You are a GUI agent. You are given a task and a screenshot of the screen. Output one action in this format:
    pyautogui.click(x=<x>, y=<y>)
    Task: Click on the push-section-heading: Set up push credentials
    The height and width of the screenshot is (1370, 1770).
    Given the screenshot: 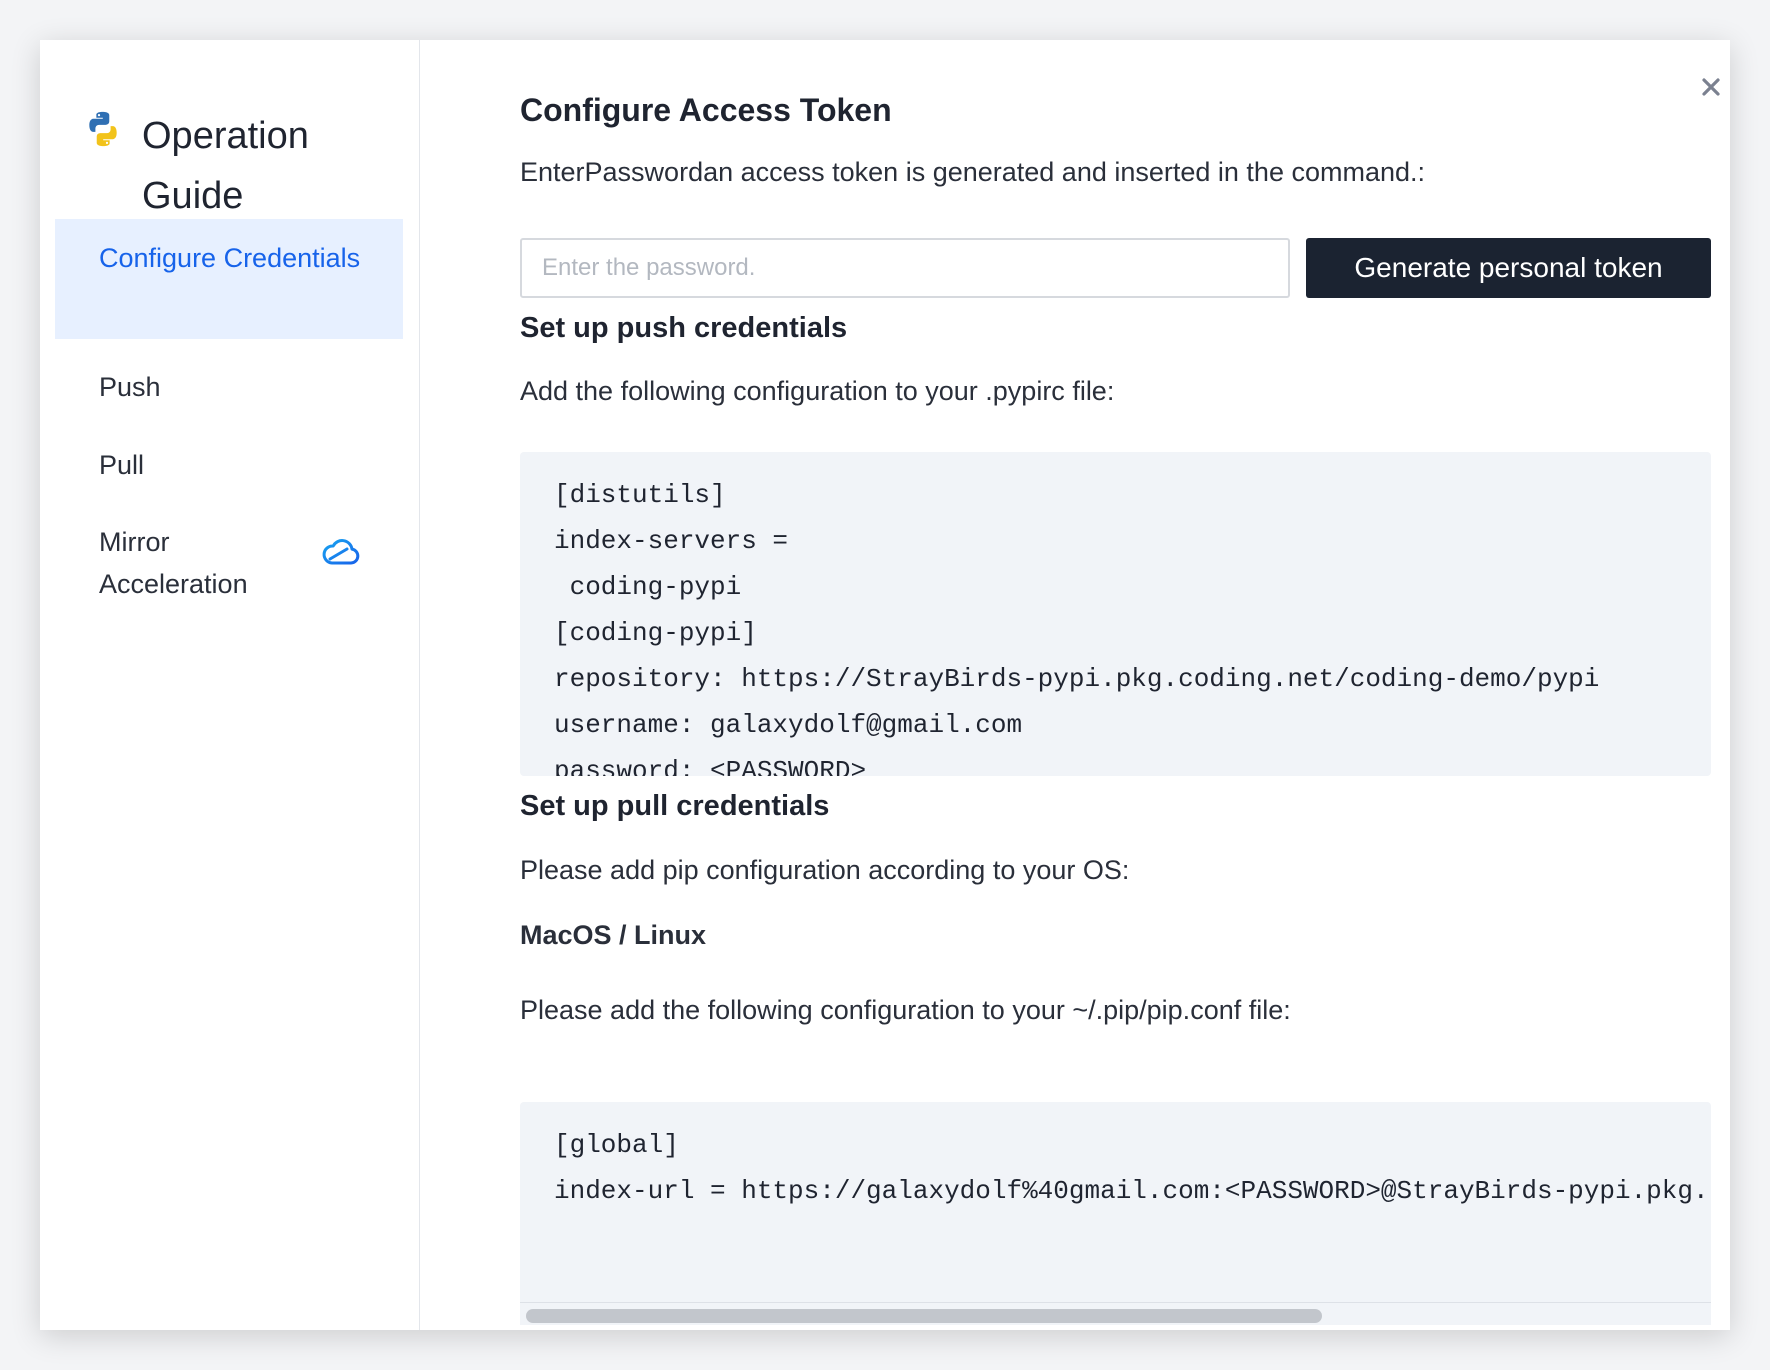 What is the action you would take?
    pyautogui.click(x=684, y=328)
    